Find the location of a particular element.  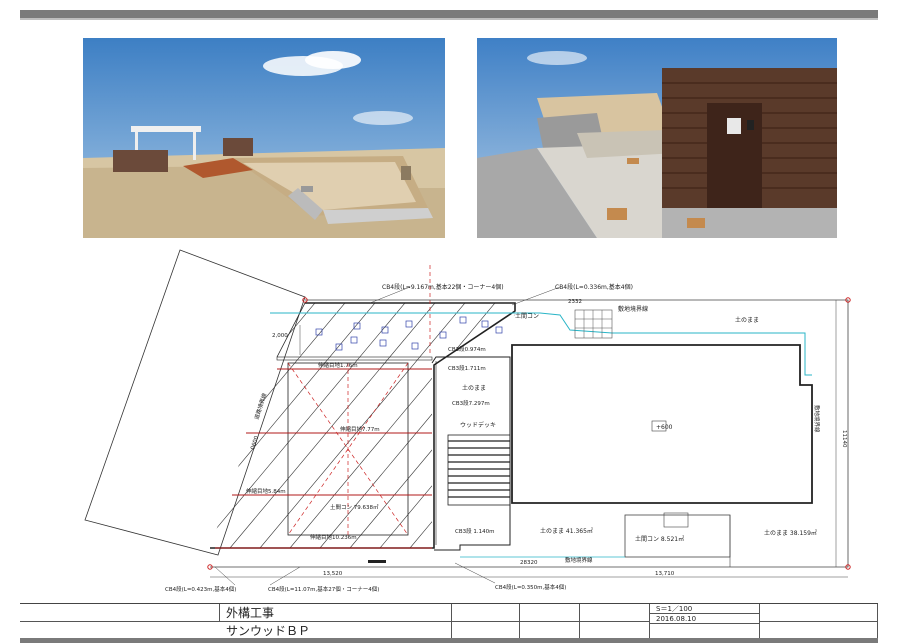

label-dim-0600: 0600 is located at coordinates (255, 443).